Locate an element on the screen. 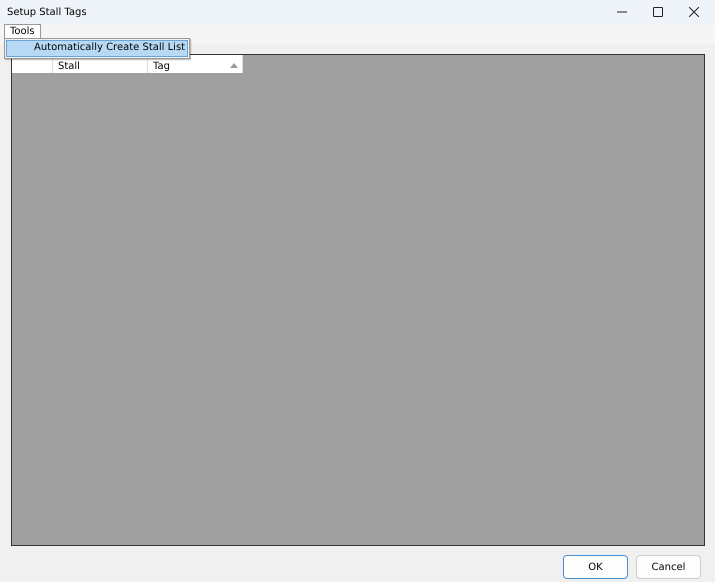 The height and width of the screenshot is (582, 715). column-label: Stall is located at coordinates (69, 66).